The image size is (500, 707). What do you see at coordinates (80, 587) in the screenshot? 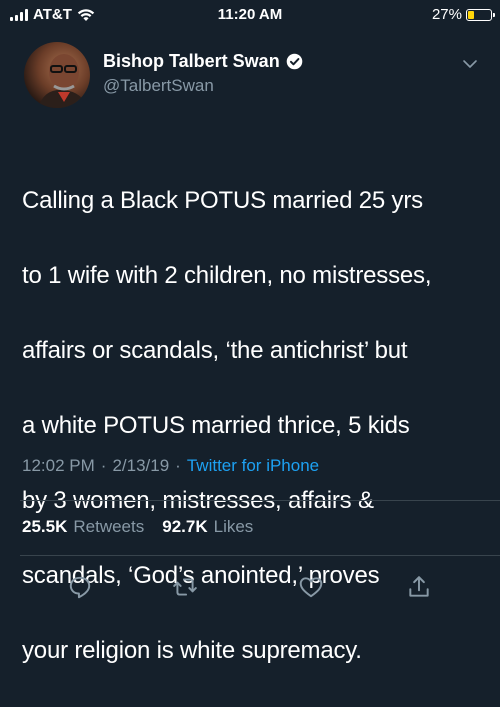
I see `reply-icon` at bounding box center [80, 587].